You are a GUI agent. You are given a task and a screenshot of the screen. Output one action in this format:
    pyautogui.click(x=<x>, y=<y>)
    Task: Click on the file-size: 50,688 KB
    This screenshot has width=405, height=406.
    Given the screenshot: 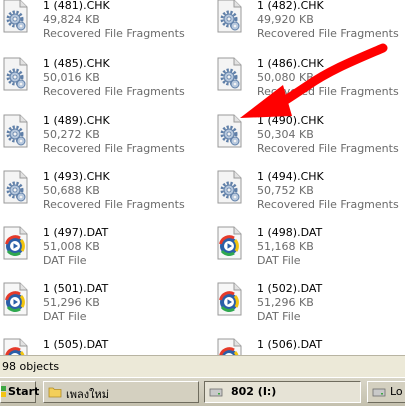 What is the action you would take?
    pyautogui.click(x=71, y=190)
    